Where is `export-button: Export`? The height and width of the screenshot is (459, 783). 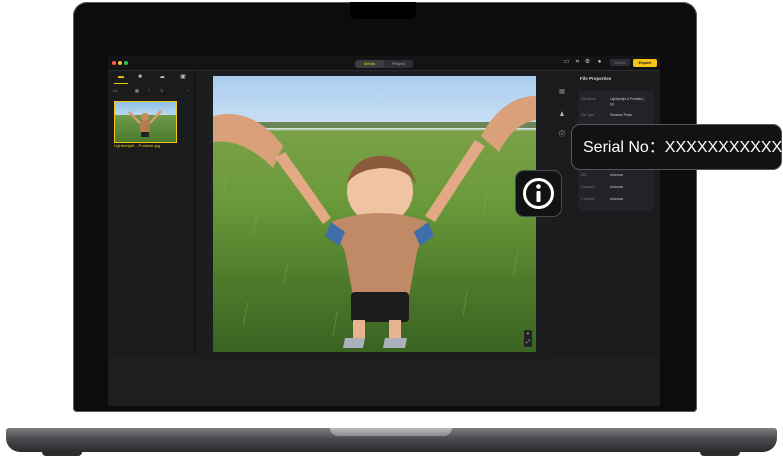
export-button: Export is located at coordinates (645, 63).